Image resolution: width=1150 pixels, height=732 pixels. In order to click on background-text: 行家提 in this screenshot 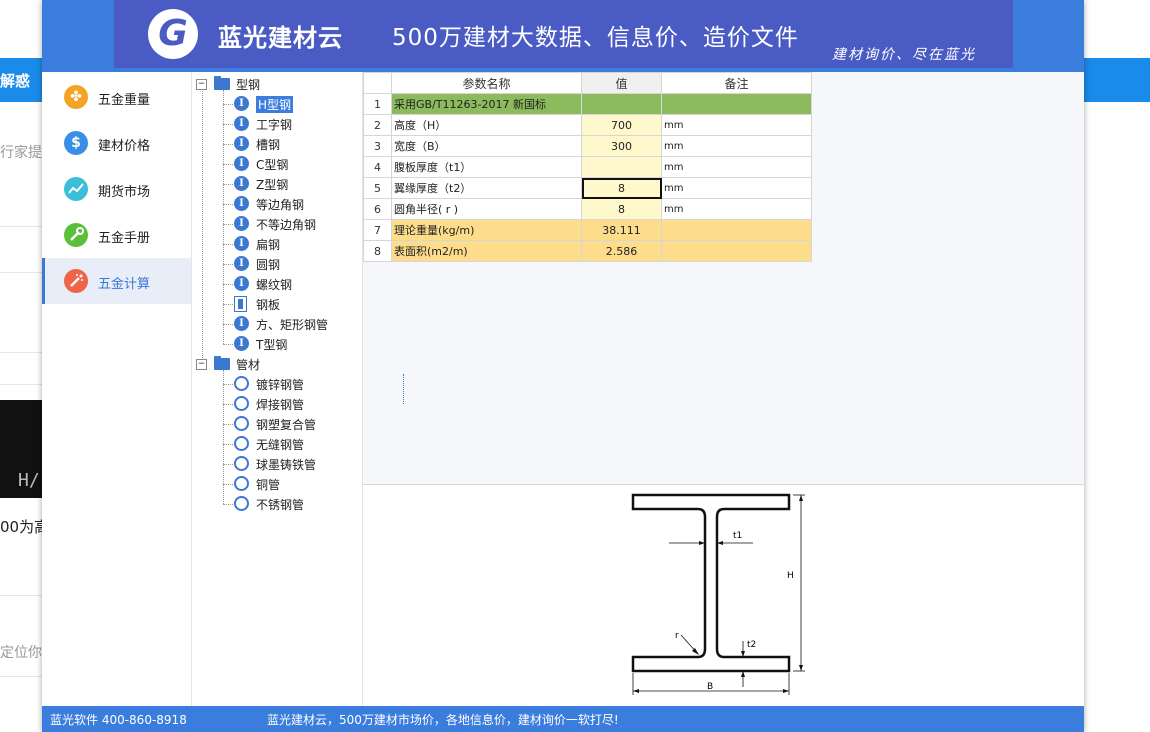, I will do `click(21, 153)`.